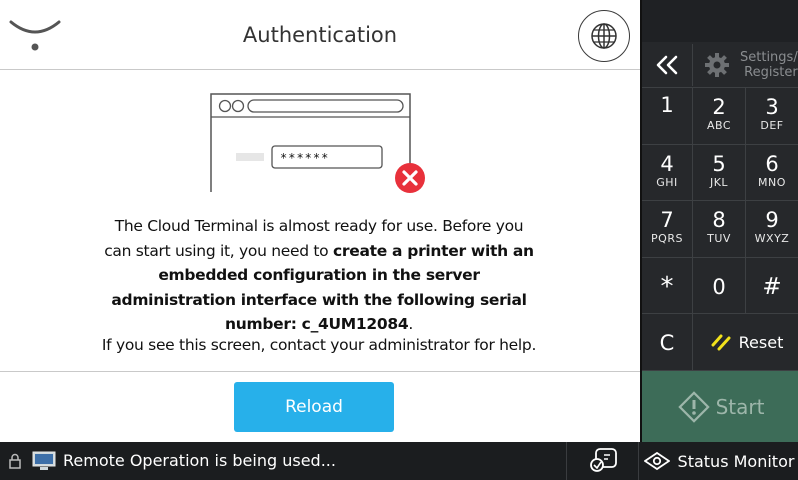 The height and width of the screenshot is (480, 798). I want to click on key-0: 0, so click(719, 286).